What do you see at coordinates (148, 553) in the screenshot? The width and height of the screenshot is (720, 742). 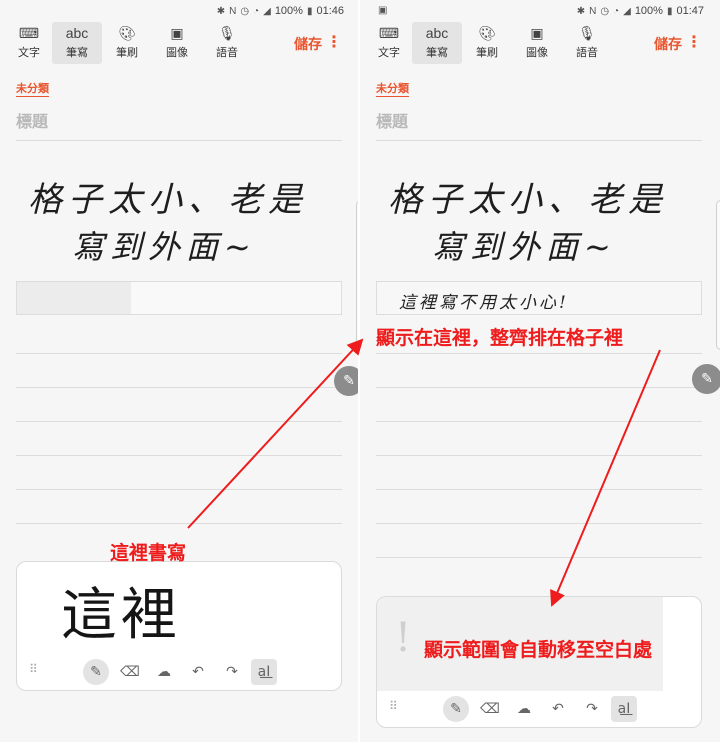 I see `annotation-write-here: 這裡書寫` at bounding box center [148, 553].